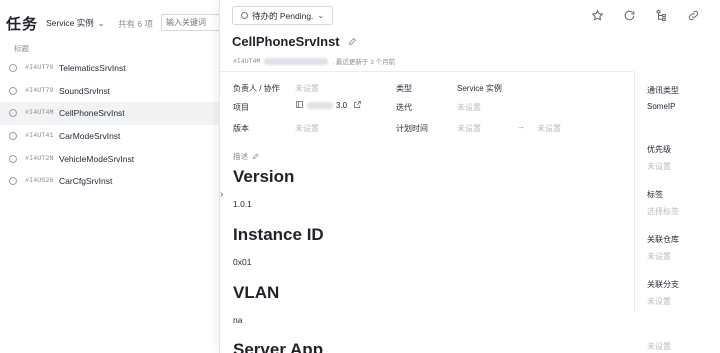 This screenshot has width=720, height=353. Describe the element at coordinates (39, 136) in the screenshot. I see `issue-id: #I4UT41` at that location.